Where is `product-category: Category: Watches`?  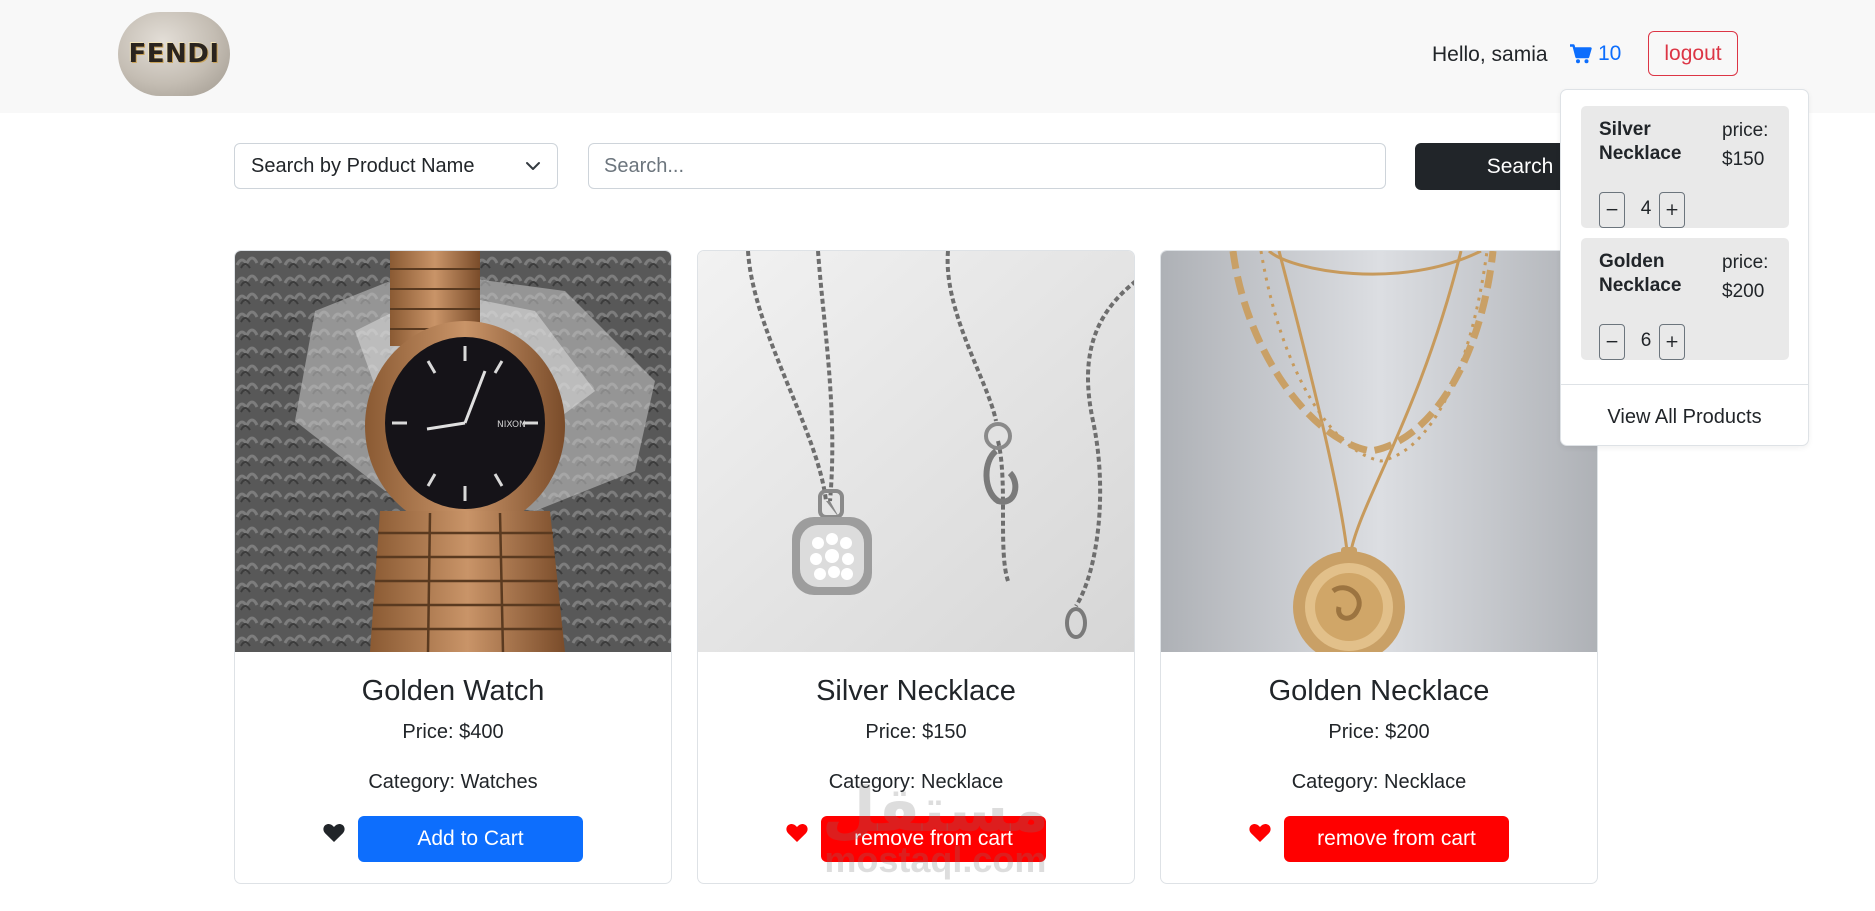 product-category: Category: Watches is located at coordinates (453, 782).